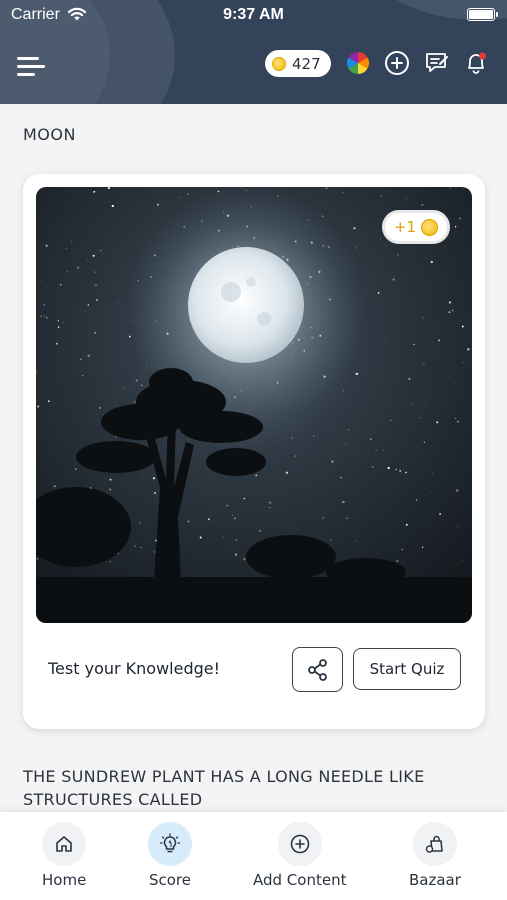 Image resolution: width=507 pixels, height=900 pixels. I want to click on home-icon, so click(64, 844).